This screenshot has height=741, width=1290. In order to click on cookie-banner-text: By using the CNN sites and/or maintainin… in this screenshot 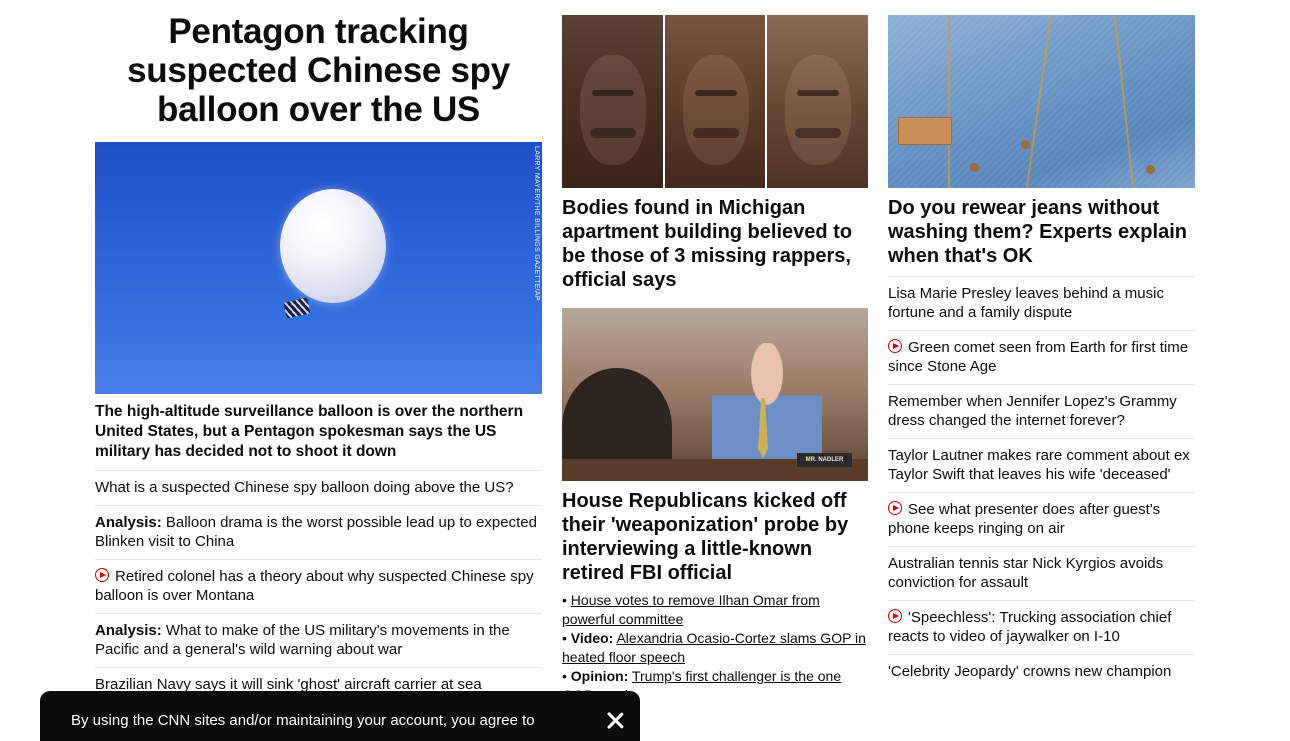, I will do `click(303, 720)`.